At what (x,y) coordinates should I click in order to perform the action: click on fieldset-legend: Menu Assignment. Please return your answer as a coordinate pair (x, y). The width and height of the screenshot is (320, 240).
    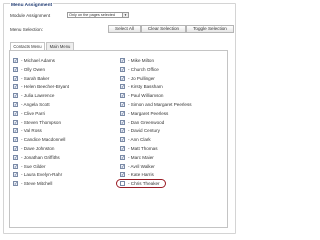
    Looking at the image, I should click on (32, 5).